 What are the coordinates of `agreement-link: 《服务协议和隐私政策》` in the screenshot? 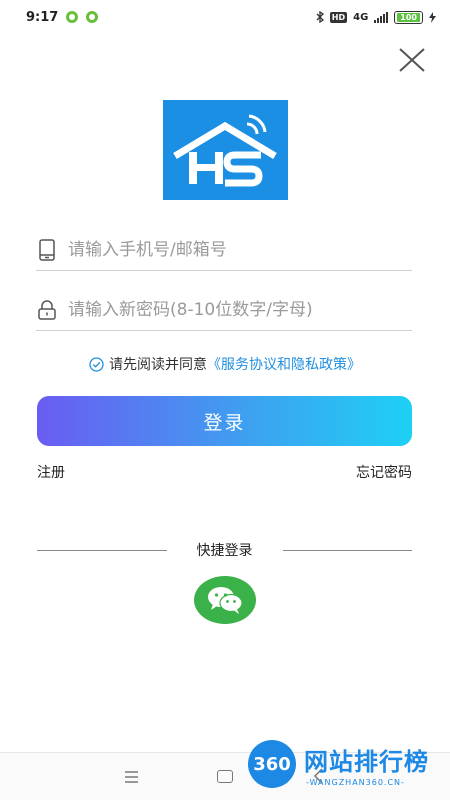 It's located at (284, 364).